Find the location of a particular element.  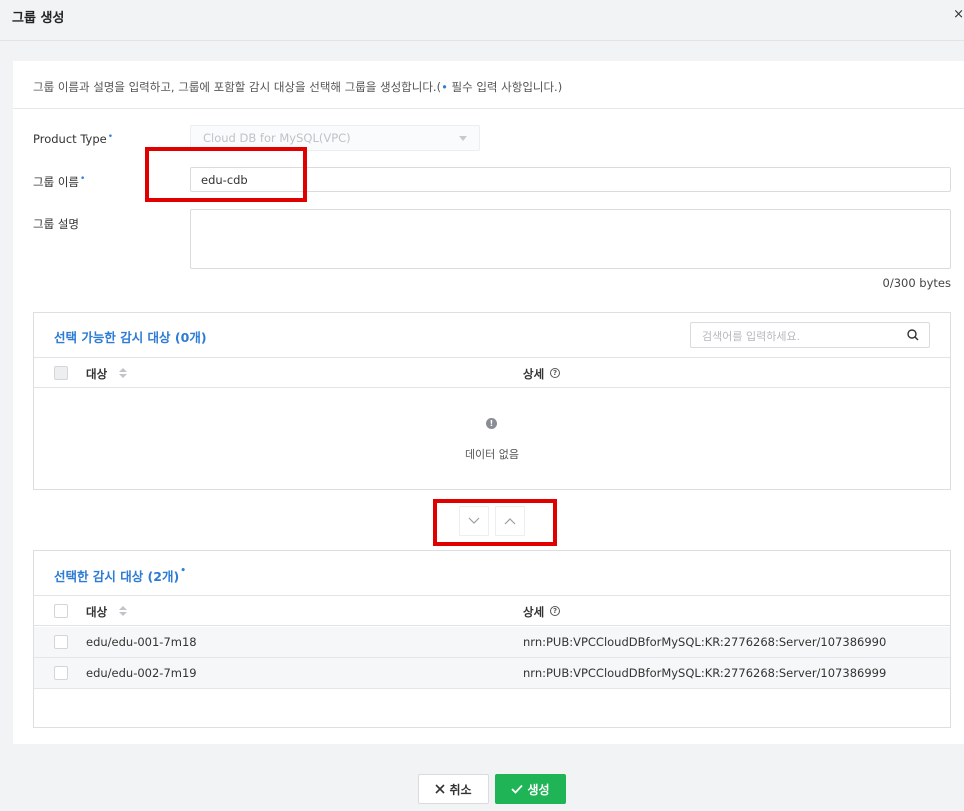

product-type-value: Cloud DB for MySQL(VPC) is located at coordinates (277, 138).